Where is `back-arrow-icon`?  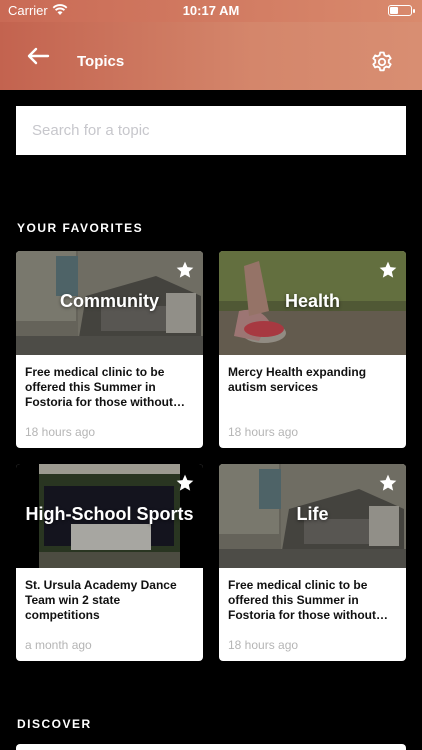
back-arrow-icon is located at coordinates (38, 56).